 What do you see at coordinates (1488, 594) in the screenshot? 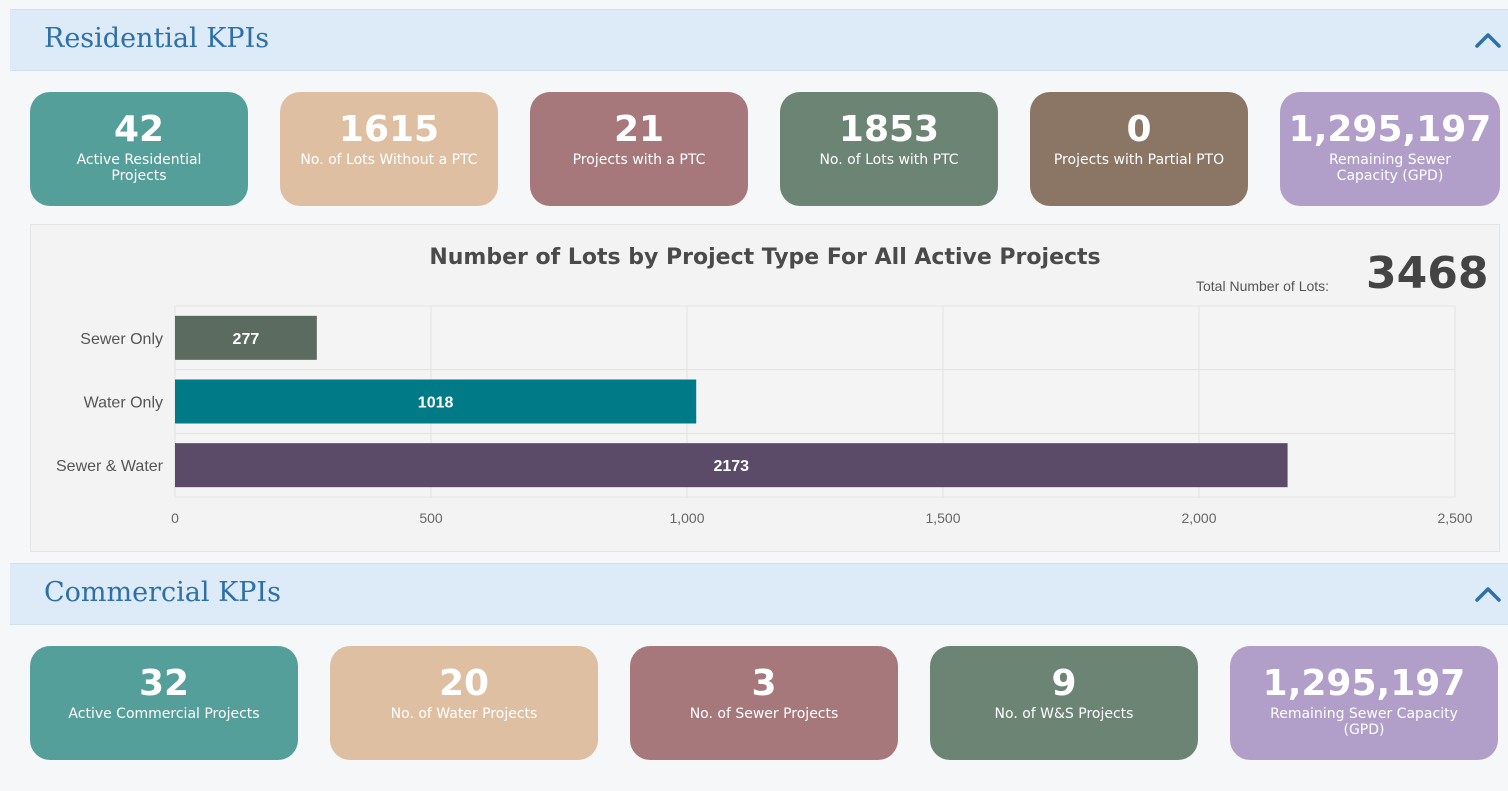
I see `chevron-up-icon` at bounding box center [1488, 594].